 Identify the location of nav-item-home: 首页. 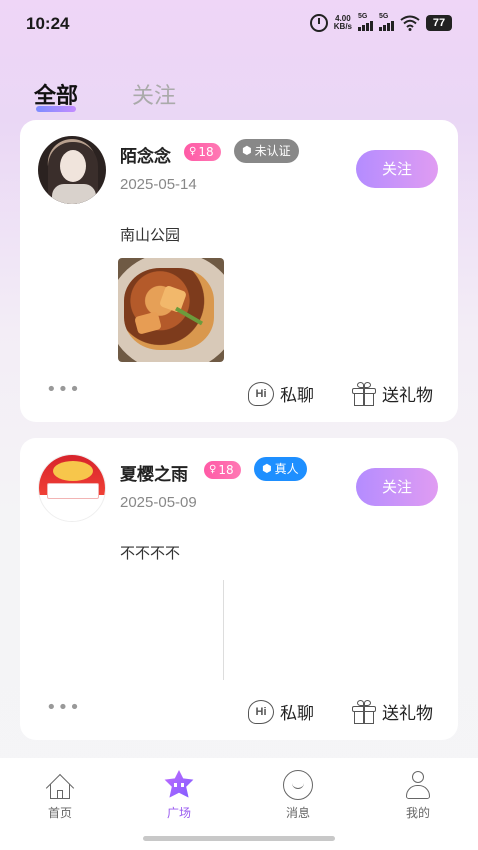
(60, 795).